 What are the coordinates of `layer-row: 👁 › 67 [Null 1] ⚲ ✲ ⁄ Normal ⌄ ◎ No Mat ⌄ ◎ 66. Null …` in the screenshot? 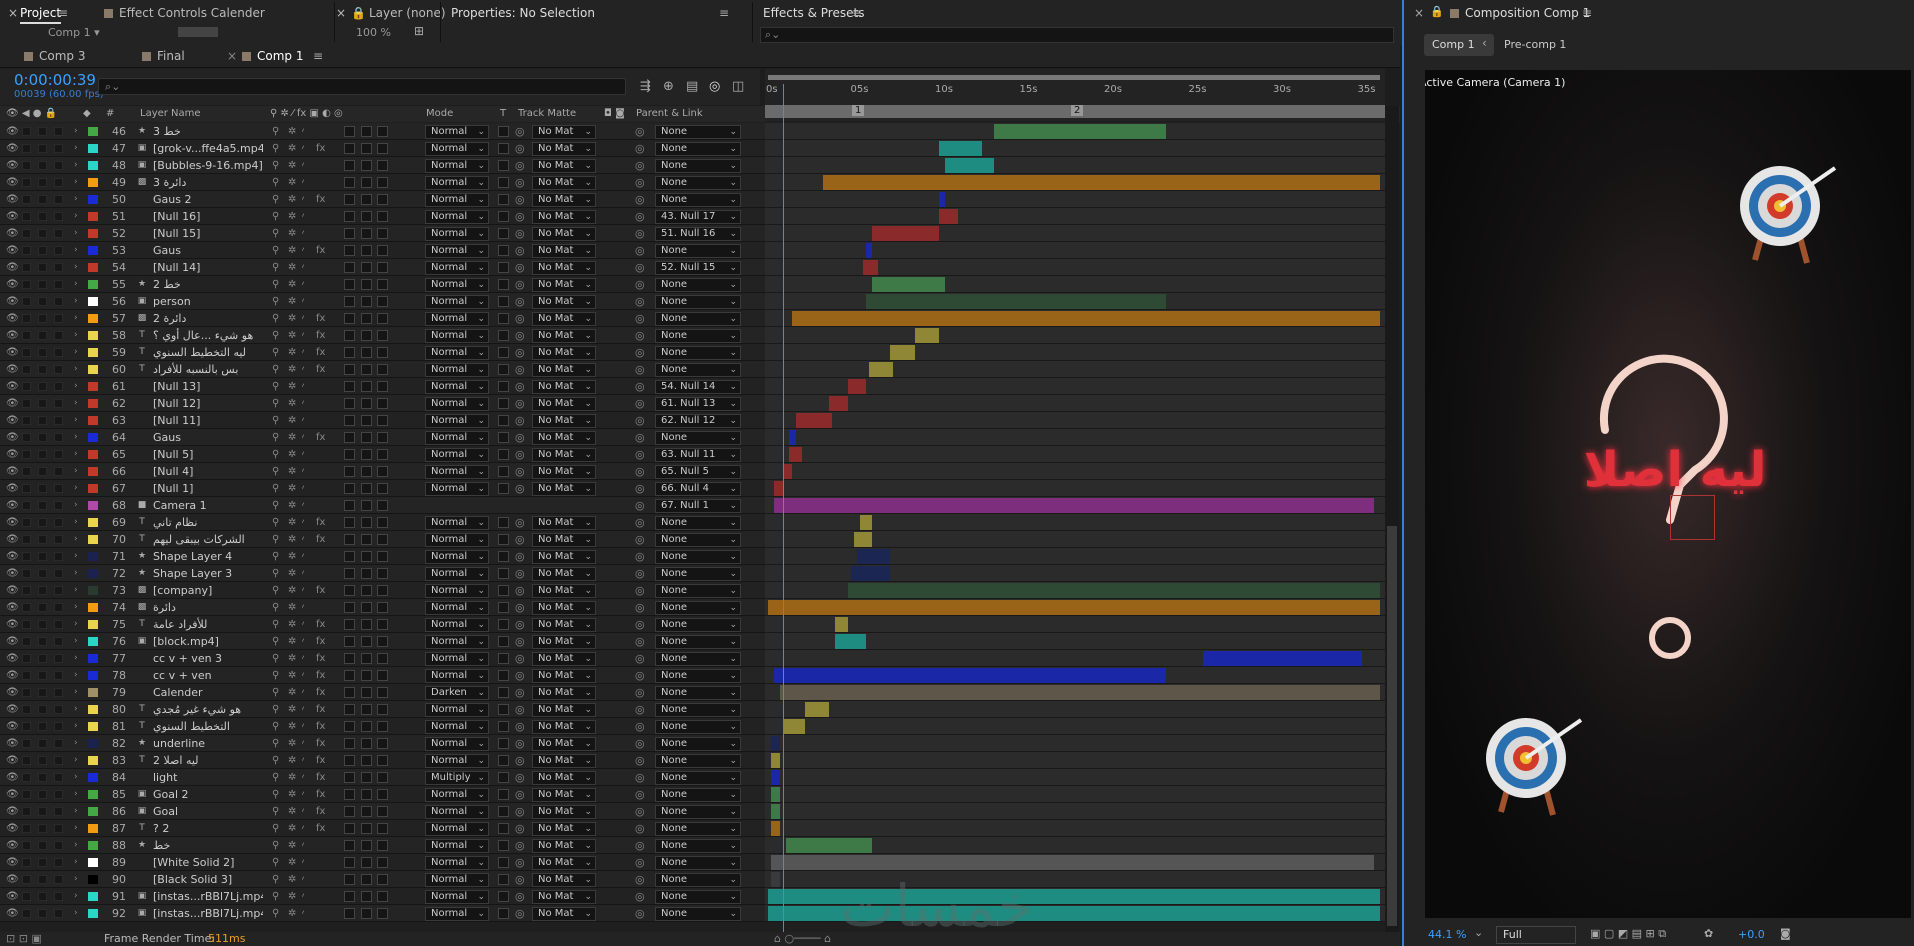 It's located at (382, 488).